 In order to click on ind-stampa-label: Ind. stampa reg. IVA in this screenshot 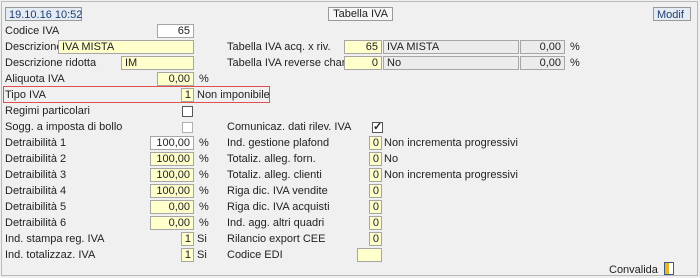, I will do `click(55, 239)`.